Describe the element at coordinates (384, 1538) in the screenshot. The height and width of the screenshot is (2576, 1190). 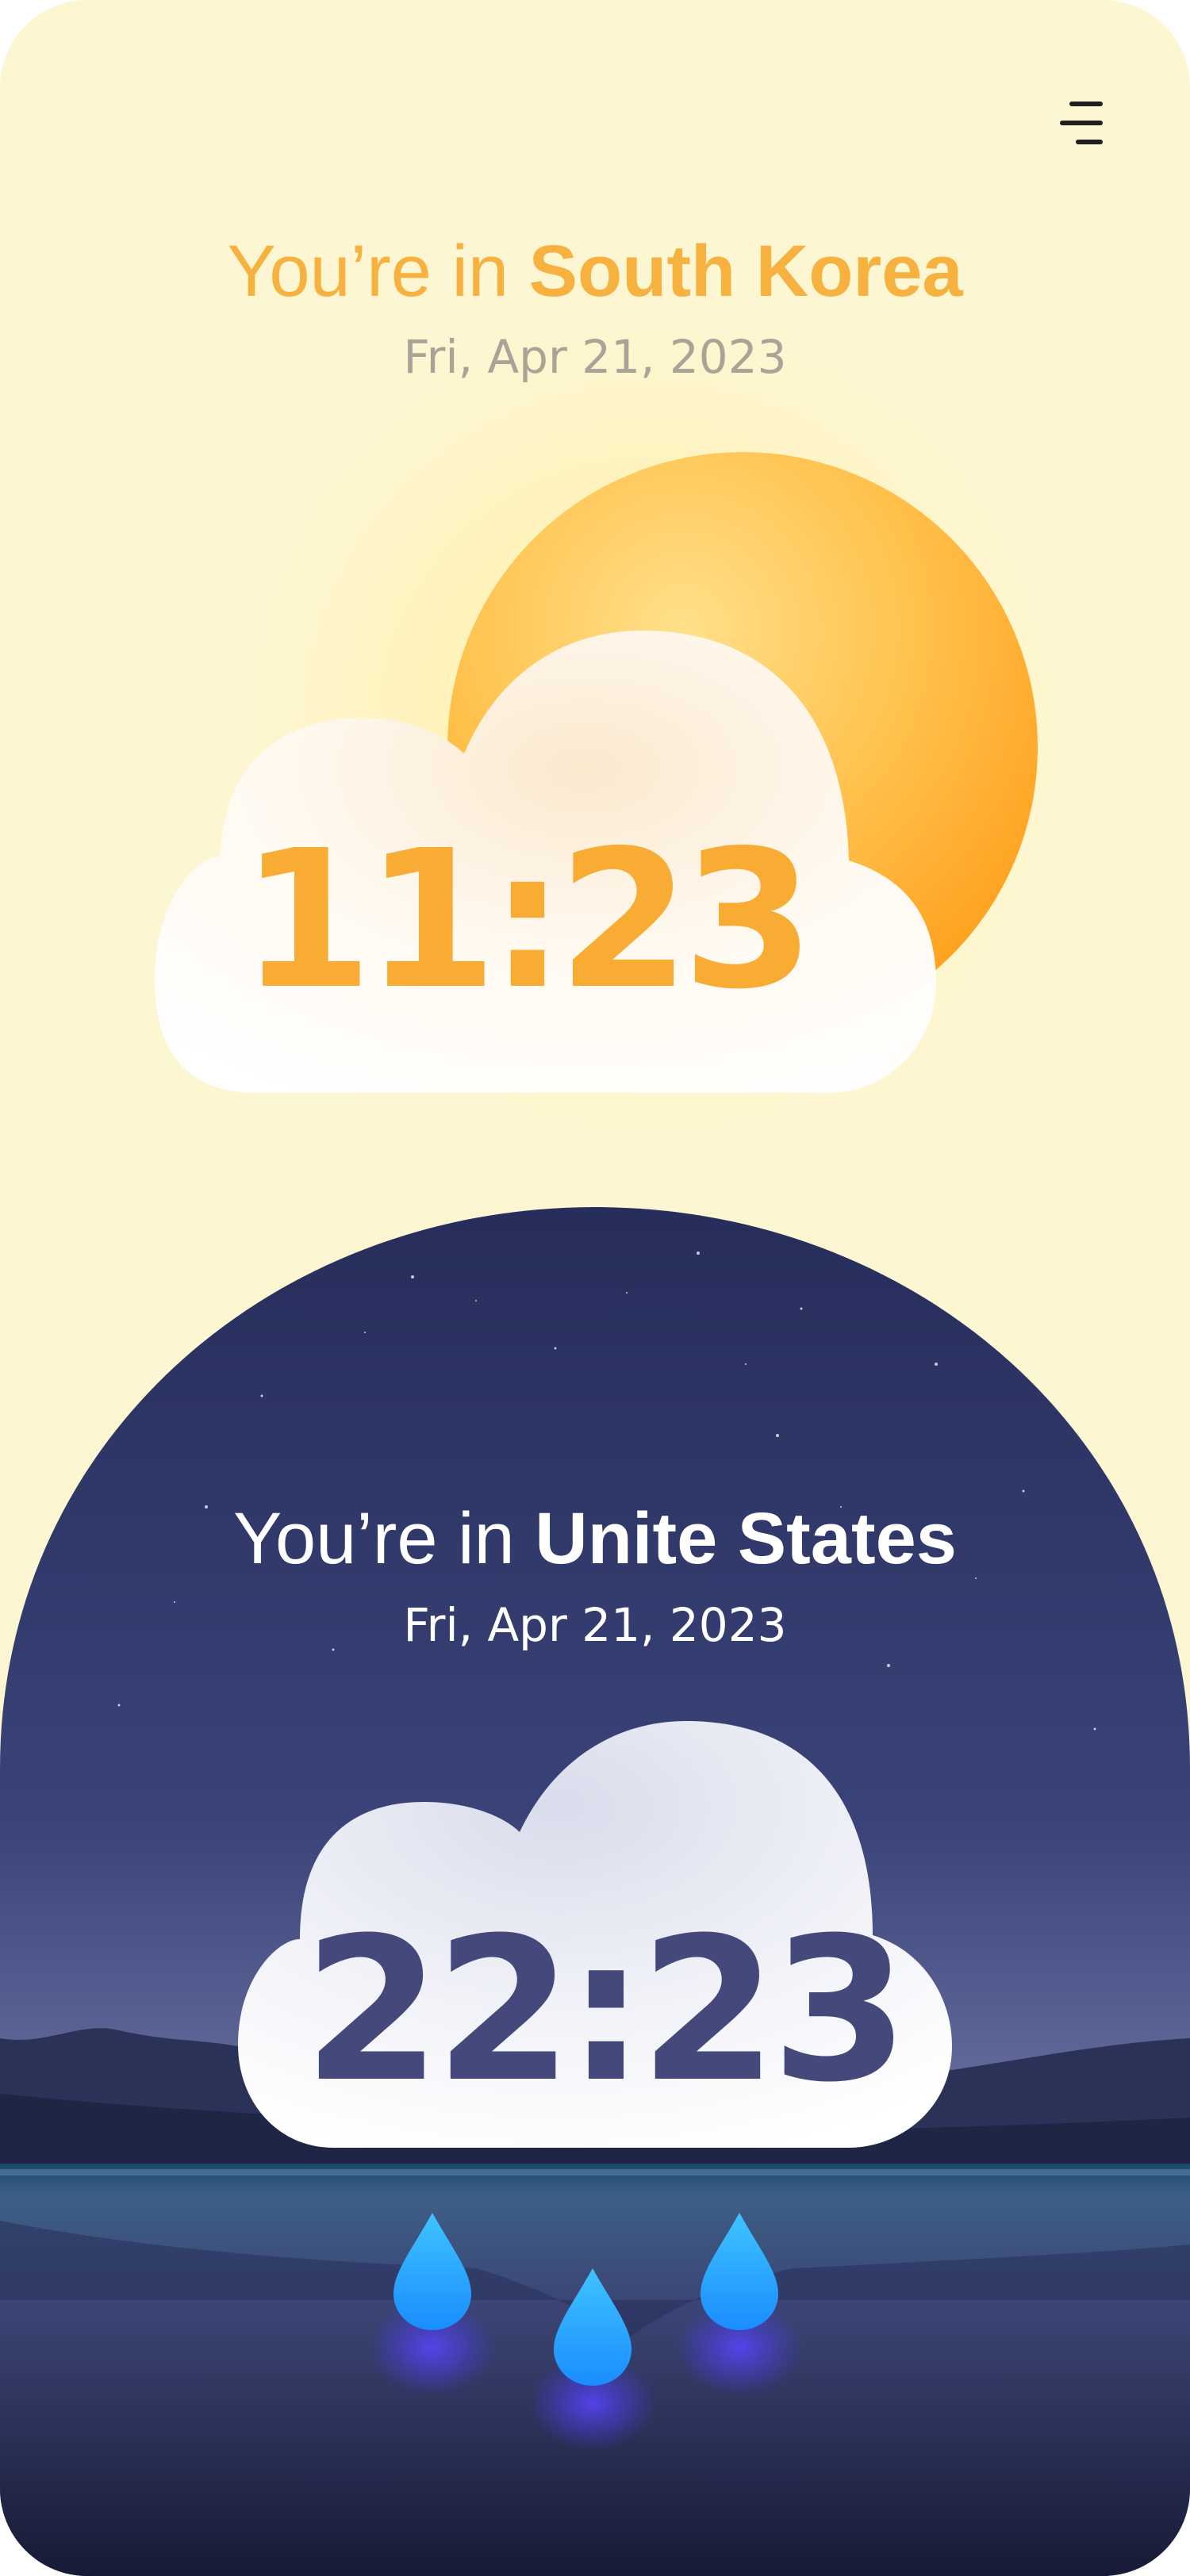
I see `secondary-location-prefix: You’re in` at that location.